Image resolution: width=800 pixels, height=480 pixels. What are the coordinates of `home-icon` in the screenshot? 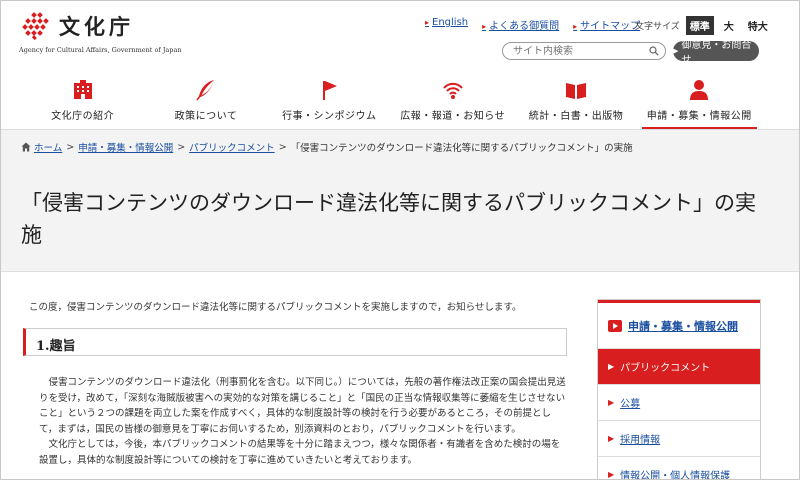 It's located at (26, 147).